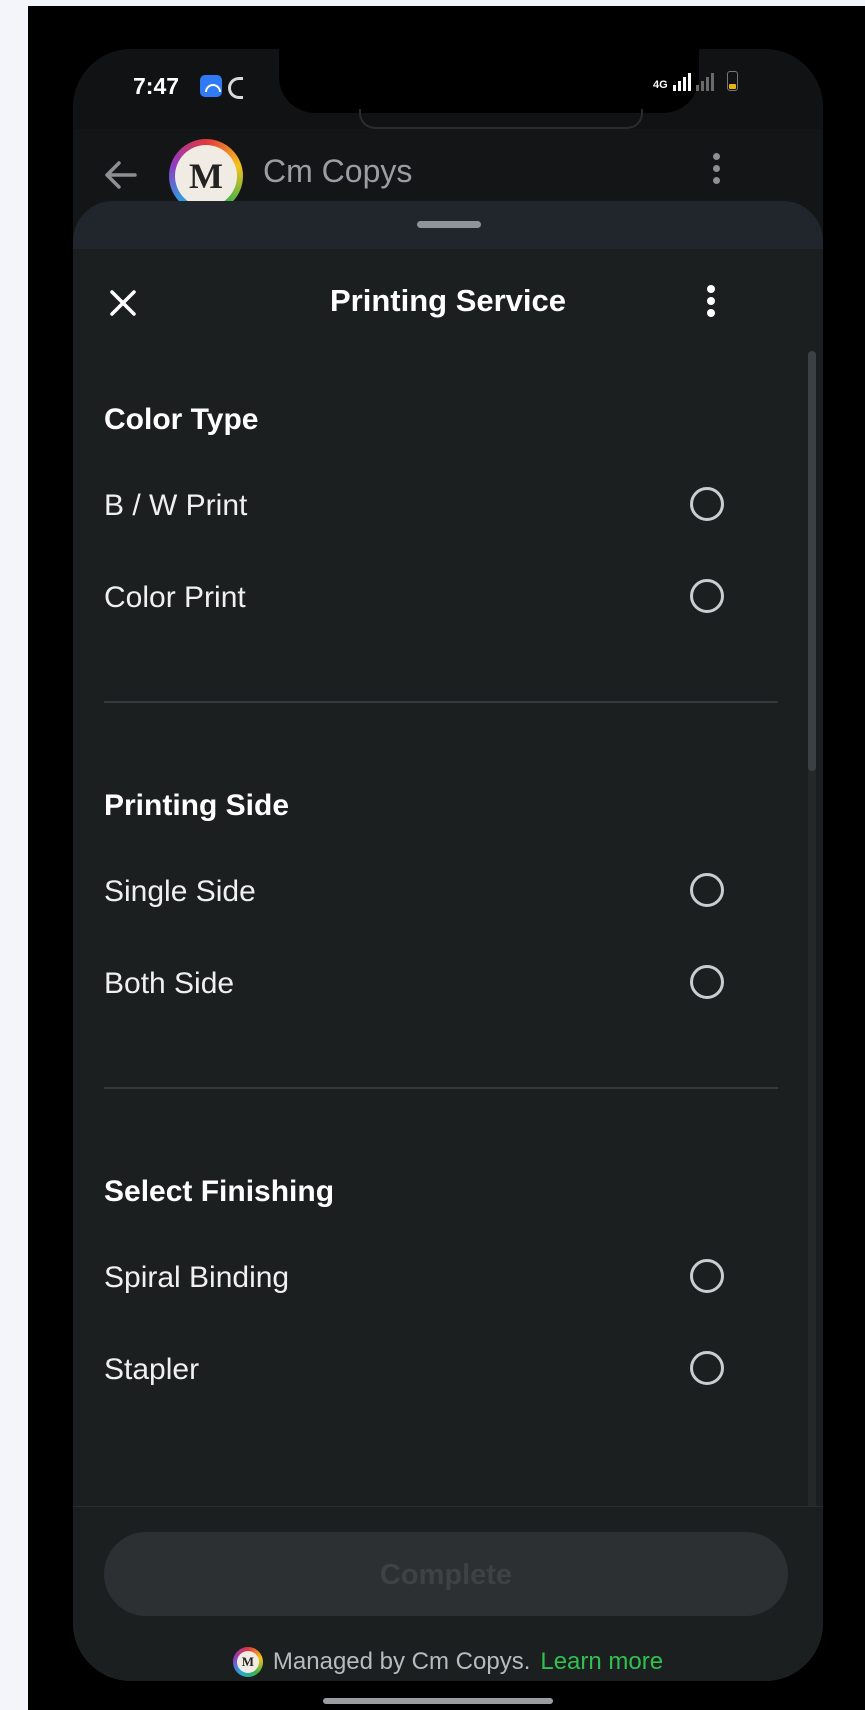 The width and height of the screenshot is (865, 1710). I want to click on section-title-printing-side: Printing Side, so click(197, 805).